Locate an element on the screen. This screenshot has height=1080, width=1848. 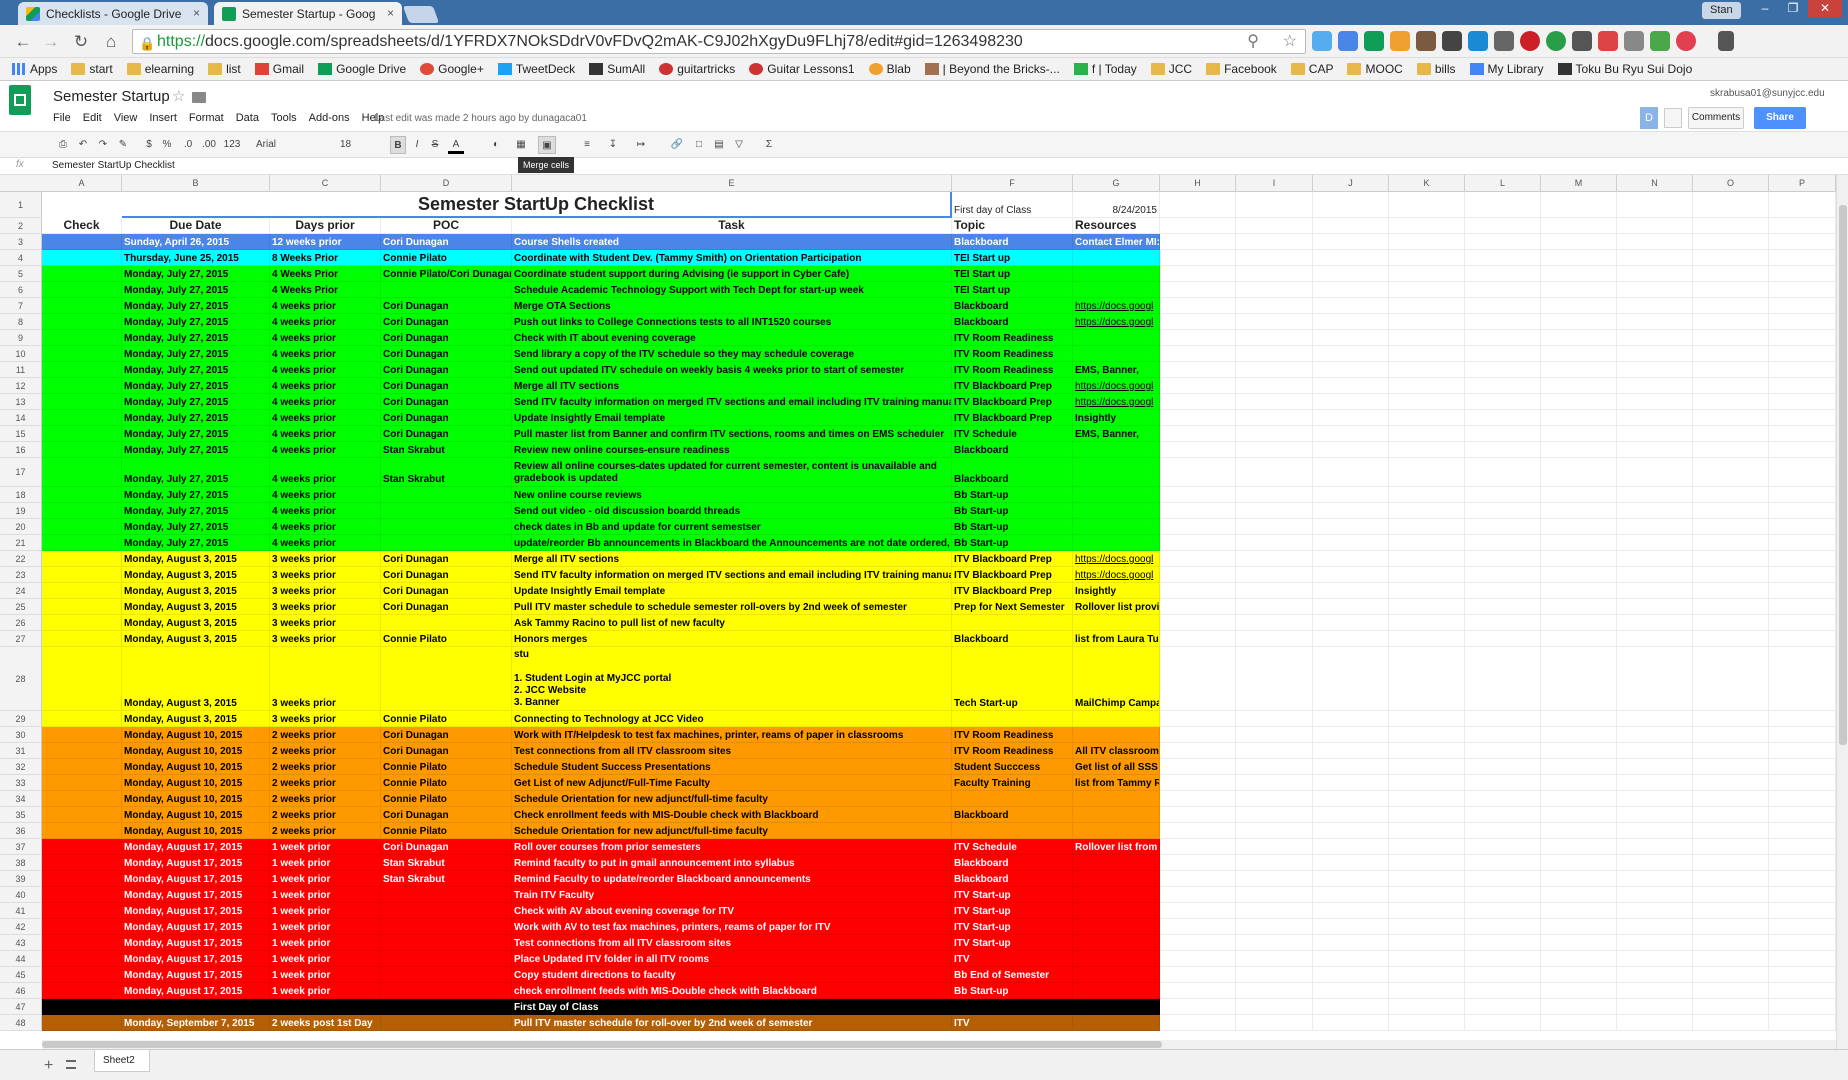
poc-cell: Stan Skrabut is located at coordinates (446, 879).